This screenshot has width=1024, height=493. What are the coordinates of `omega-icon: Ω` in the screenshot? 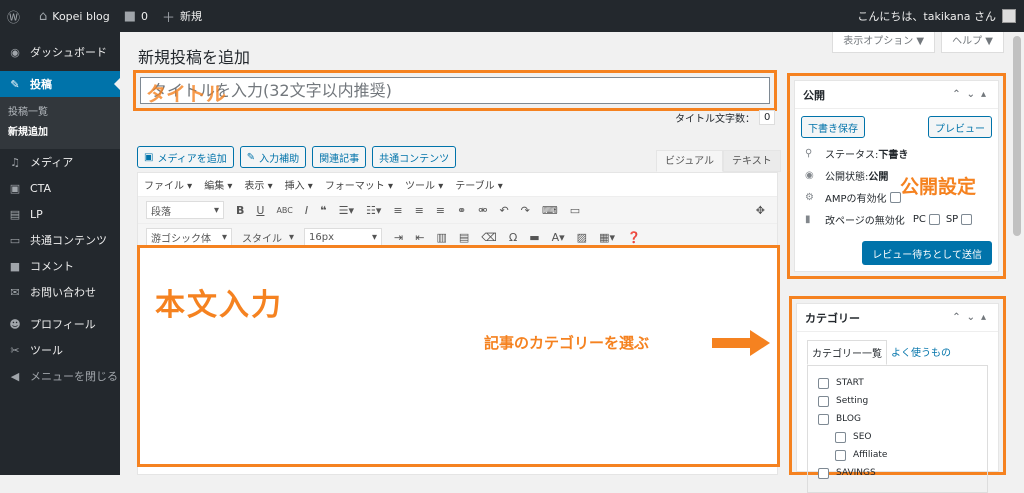 It's located at (513, 237).